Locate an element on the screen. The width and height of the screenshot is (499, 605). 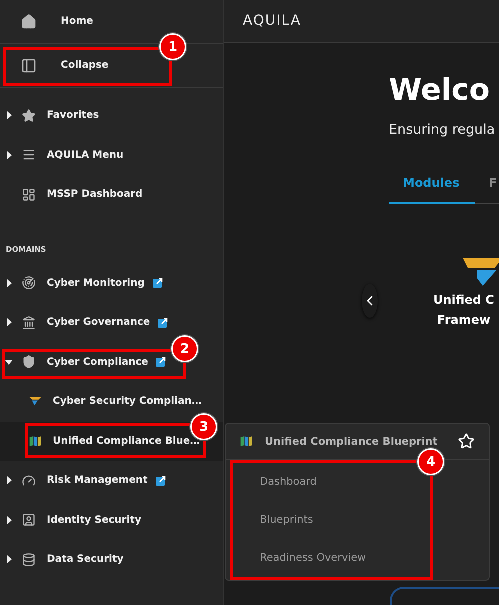
sidebar-item-label: Cyber Governance is located at coordinates (98, 322).